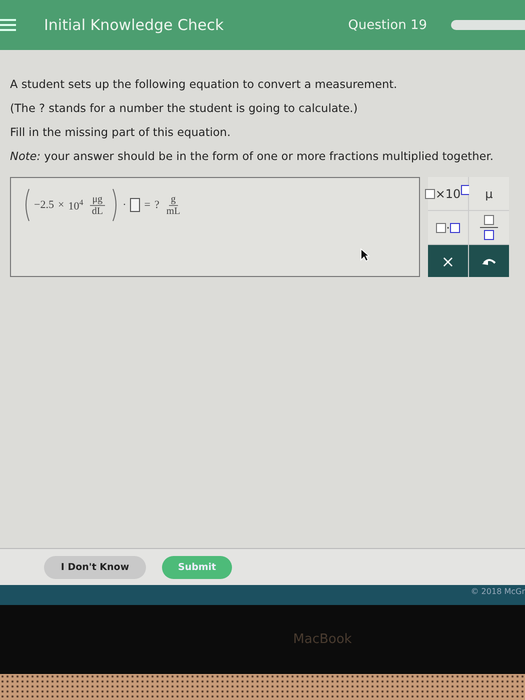 This screenshot has width=525, height=700. Describe the element at coordinates (95, 567) in the screenshot. I see `skip-button: I Don't Know` at that location.